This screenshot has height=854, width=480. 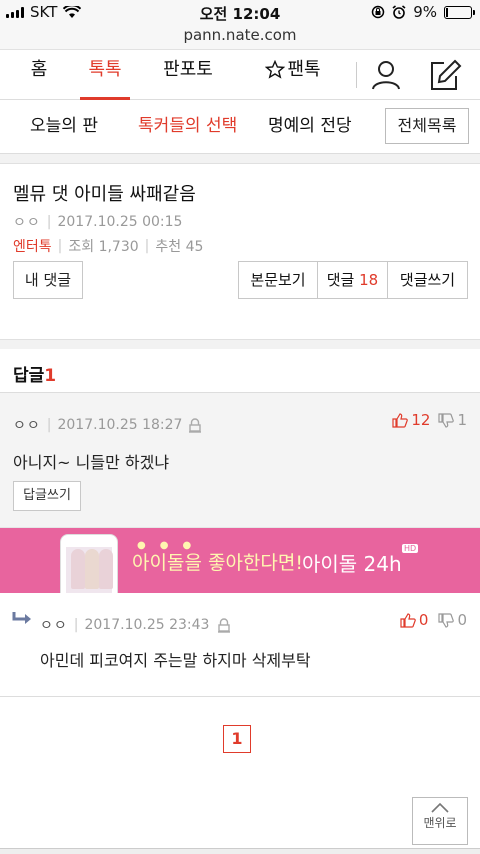 I want to click on chevron-up-icon, so click(x=440, y=807).